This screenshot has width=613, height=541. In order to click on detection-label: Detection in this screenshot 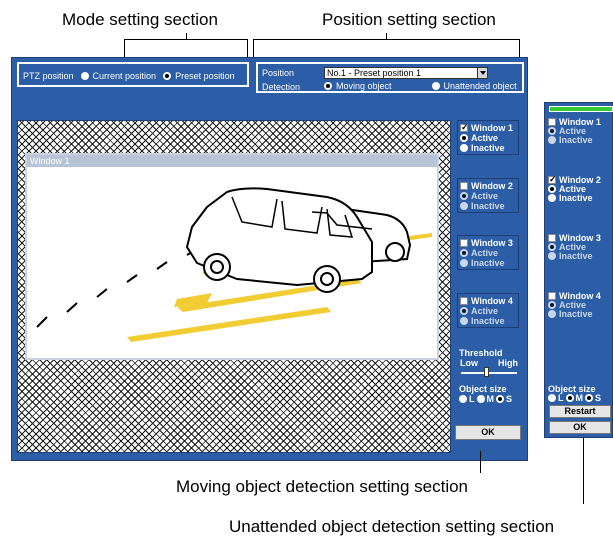, I will do `click(281, 87)`.